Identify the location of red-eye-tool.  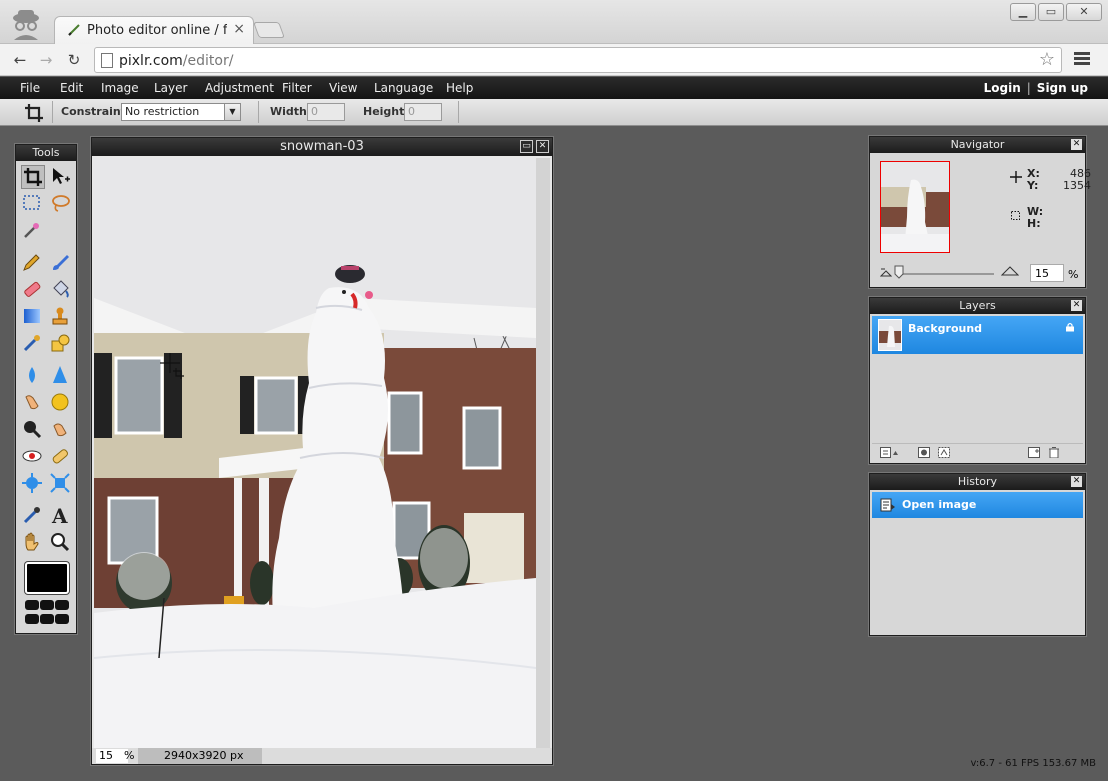
(33, 457).